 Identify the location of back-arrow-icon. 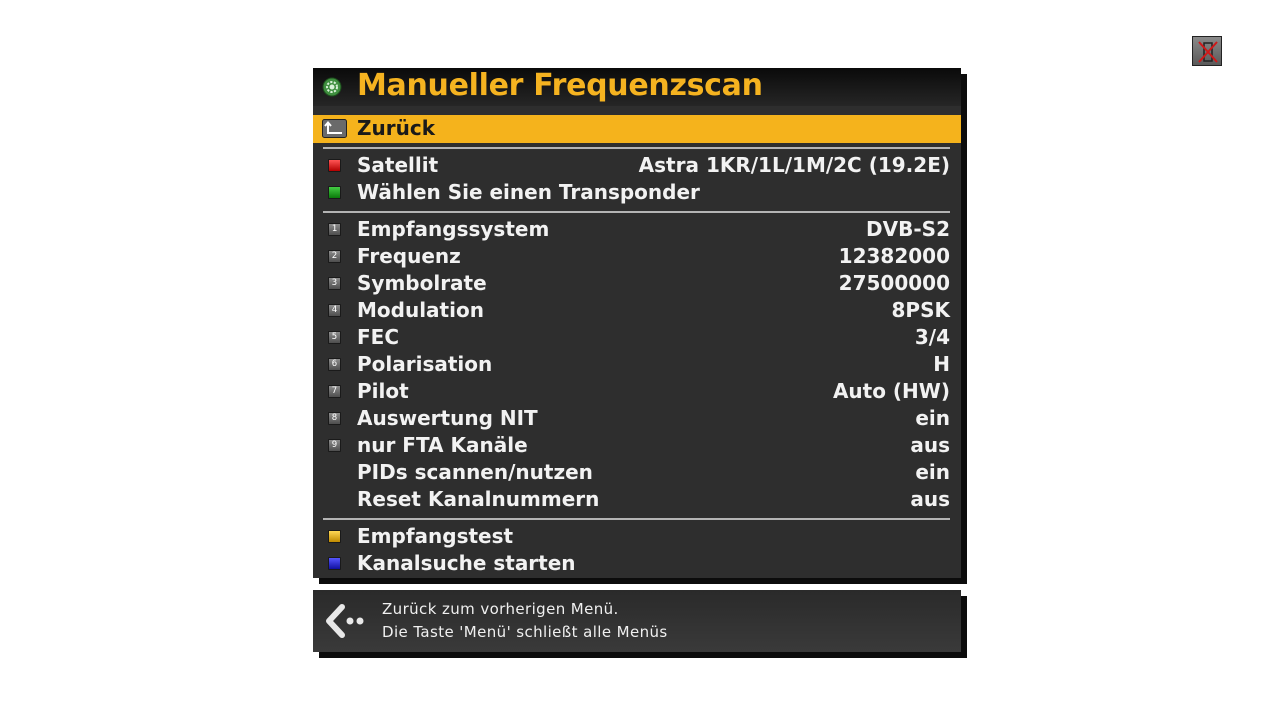
(334, 128).